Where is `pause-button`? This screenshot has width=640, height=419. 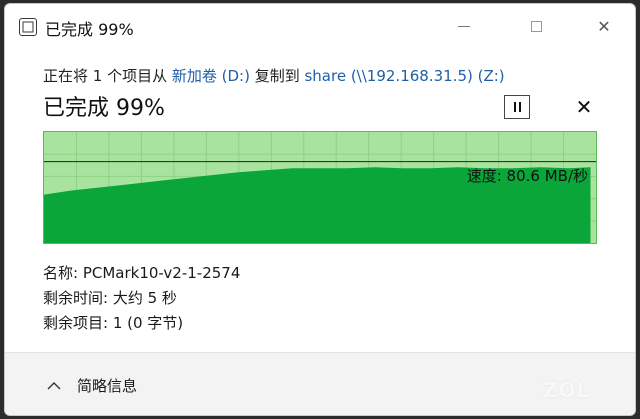 pause-button is located at coordinates (517, 107).